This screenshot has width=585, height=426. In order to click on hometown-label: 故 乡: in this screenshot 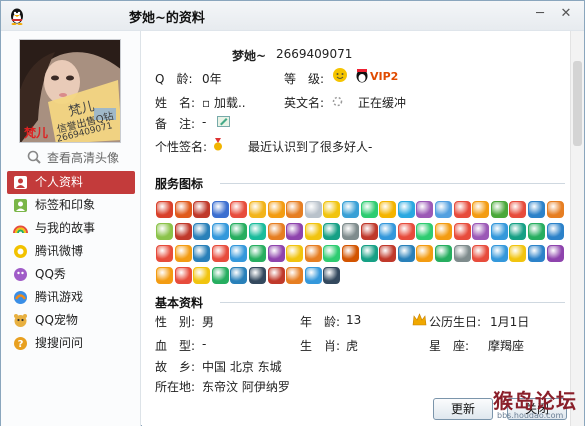, I will do `click(175, 367)`.